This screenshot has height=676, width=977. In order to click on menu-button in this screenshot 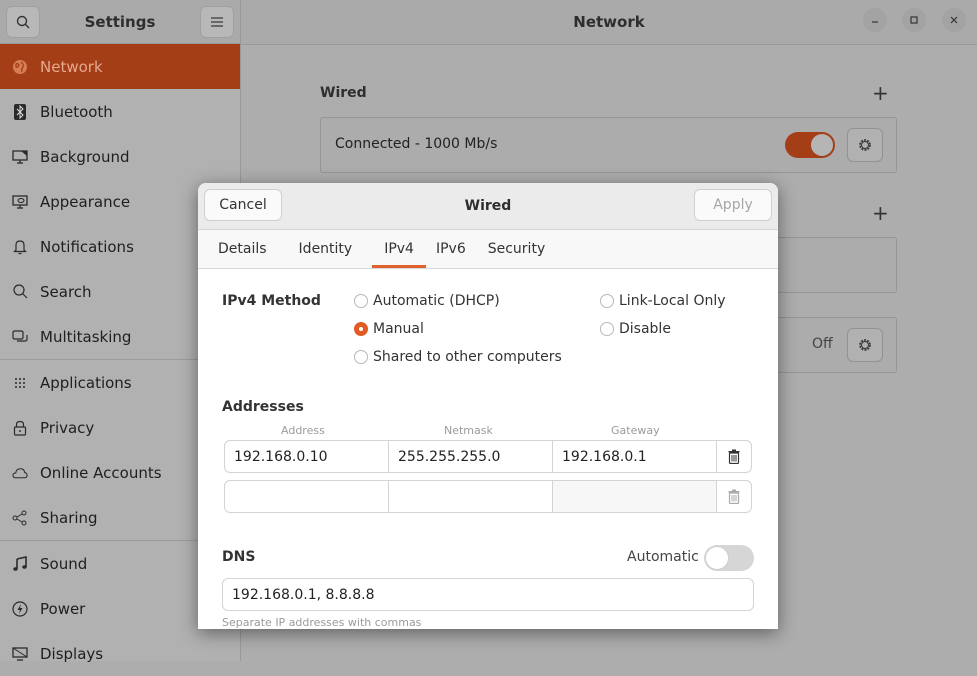, I will do `click(217, 21)`.